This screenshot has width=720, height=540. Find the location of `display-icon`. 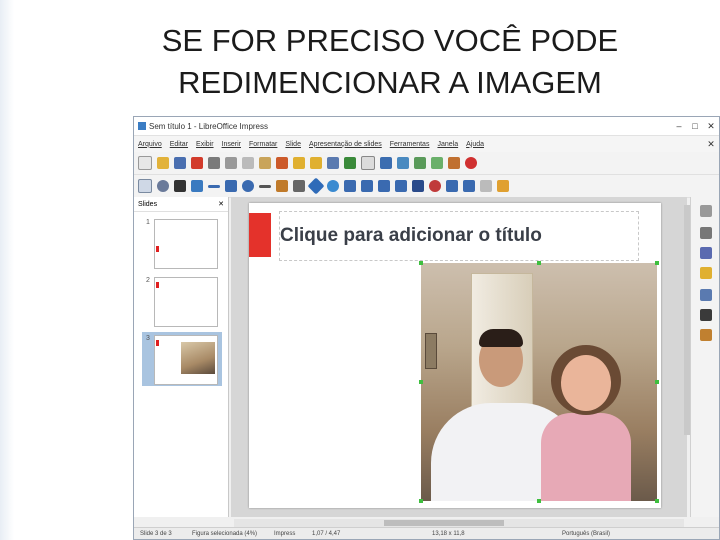

display-icon is located at coordinates (386, 163).